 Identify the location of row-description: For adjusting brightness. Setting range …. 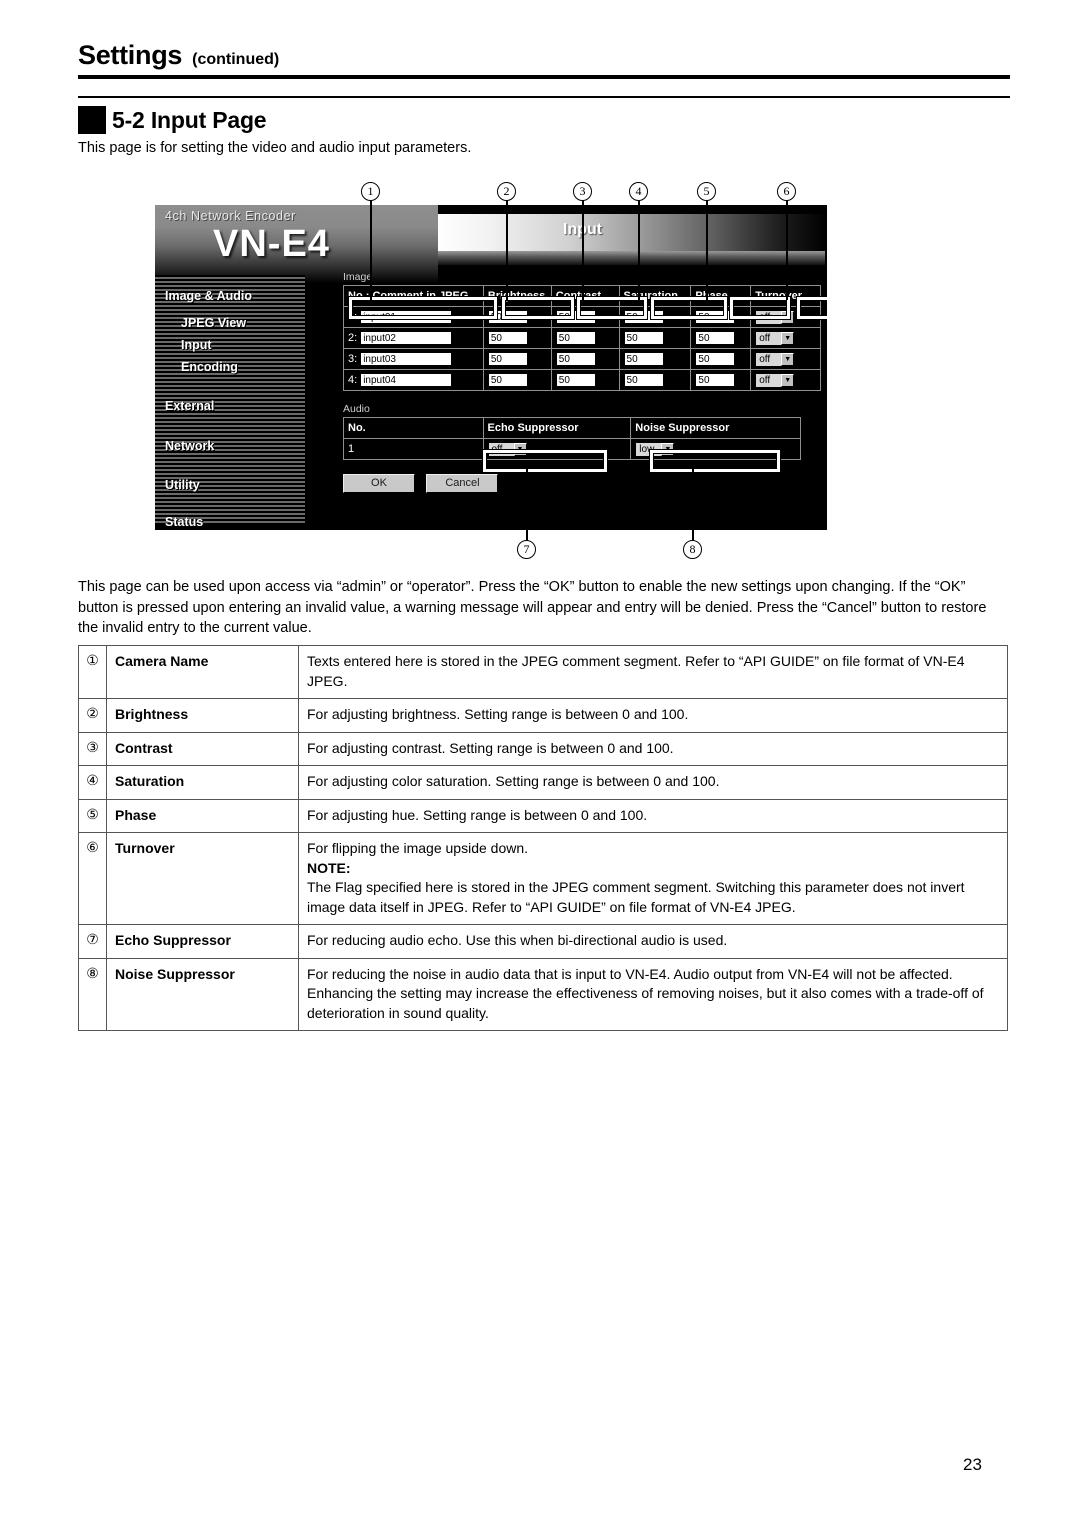
(653, 715).